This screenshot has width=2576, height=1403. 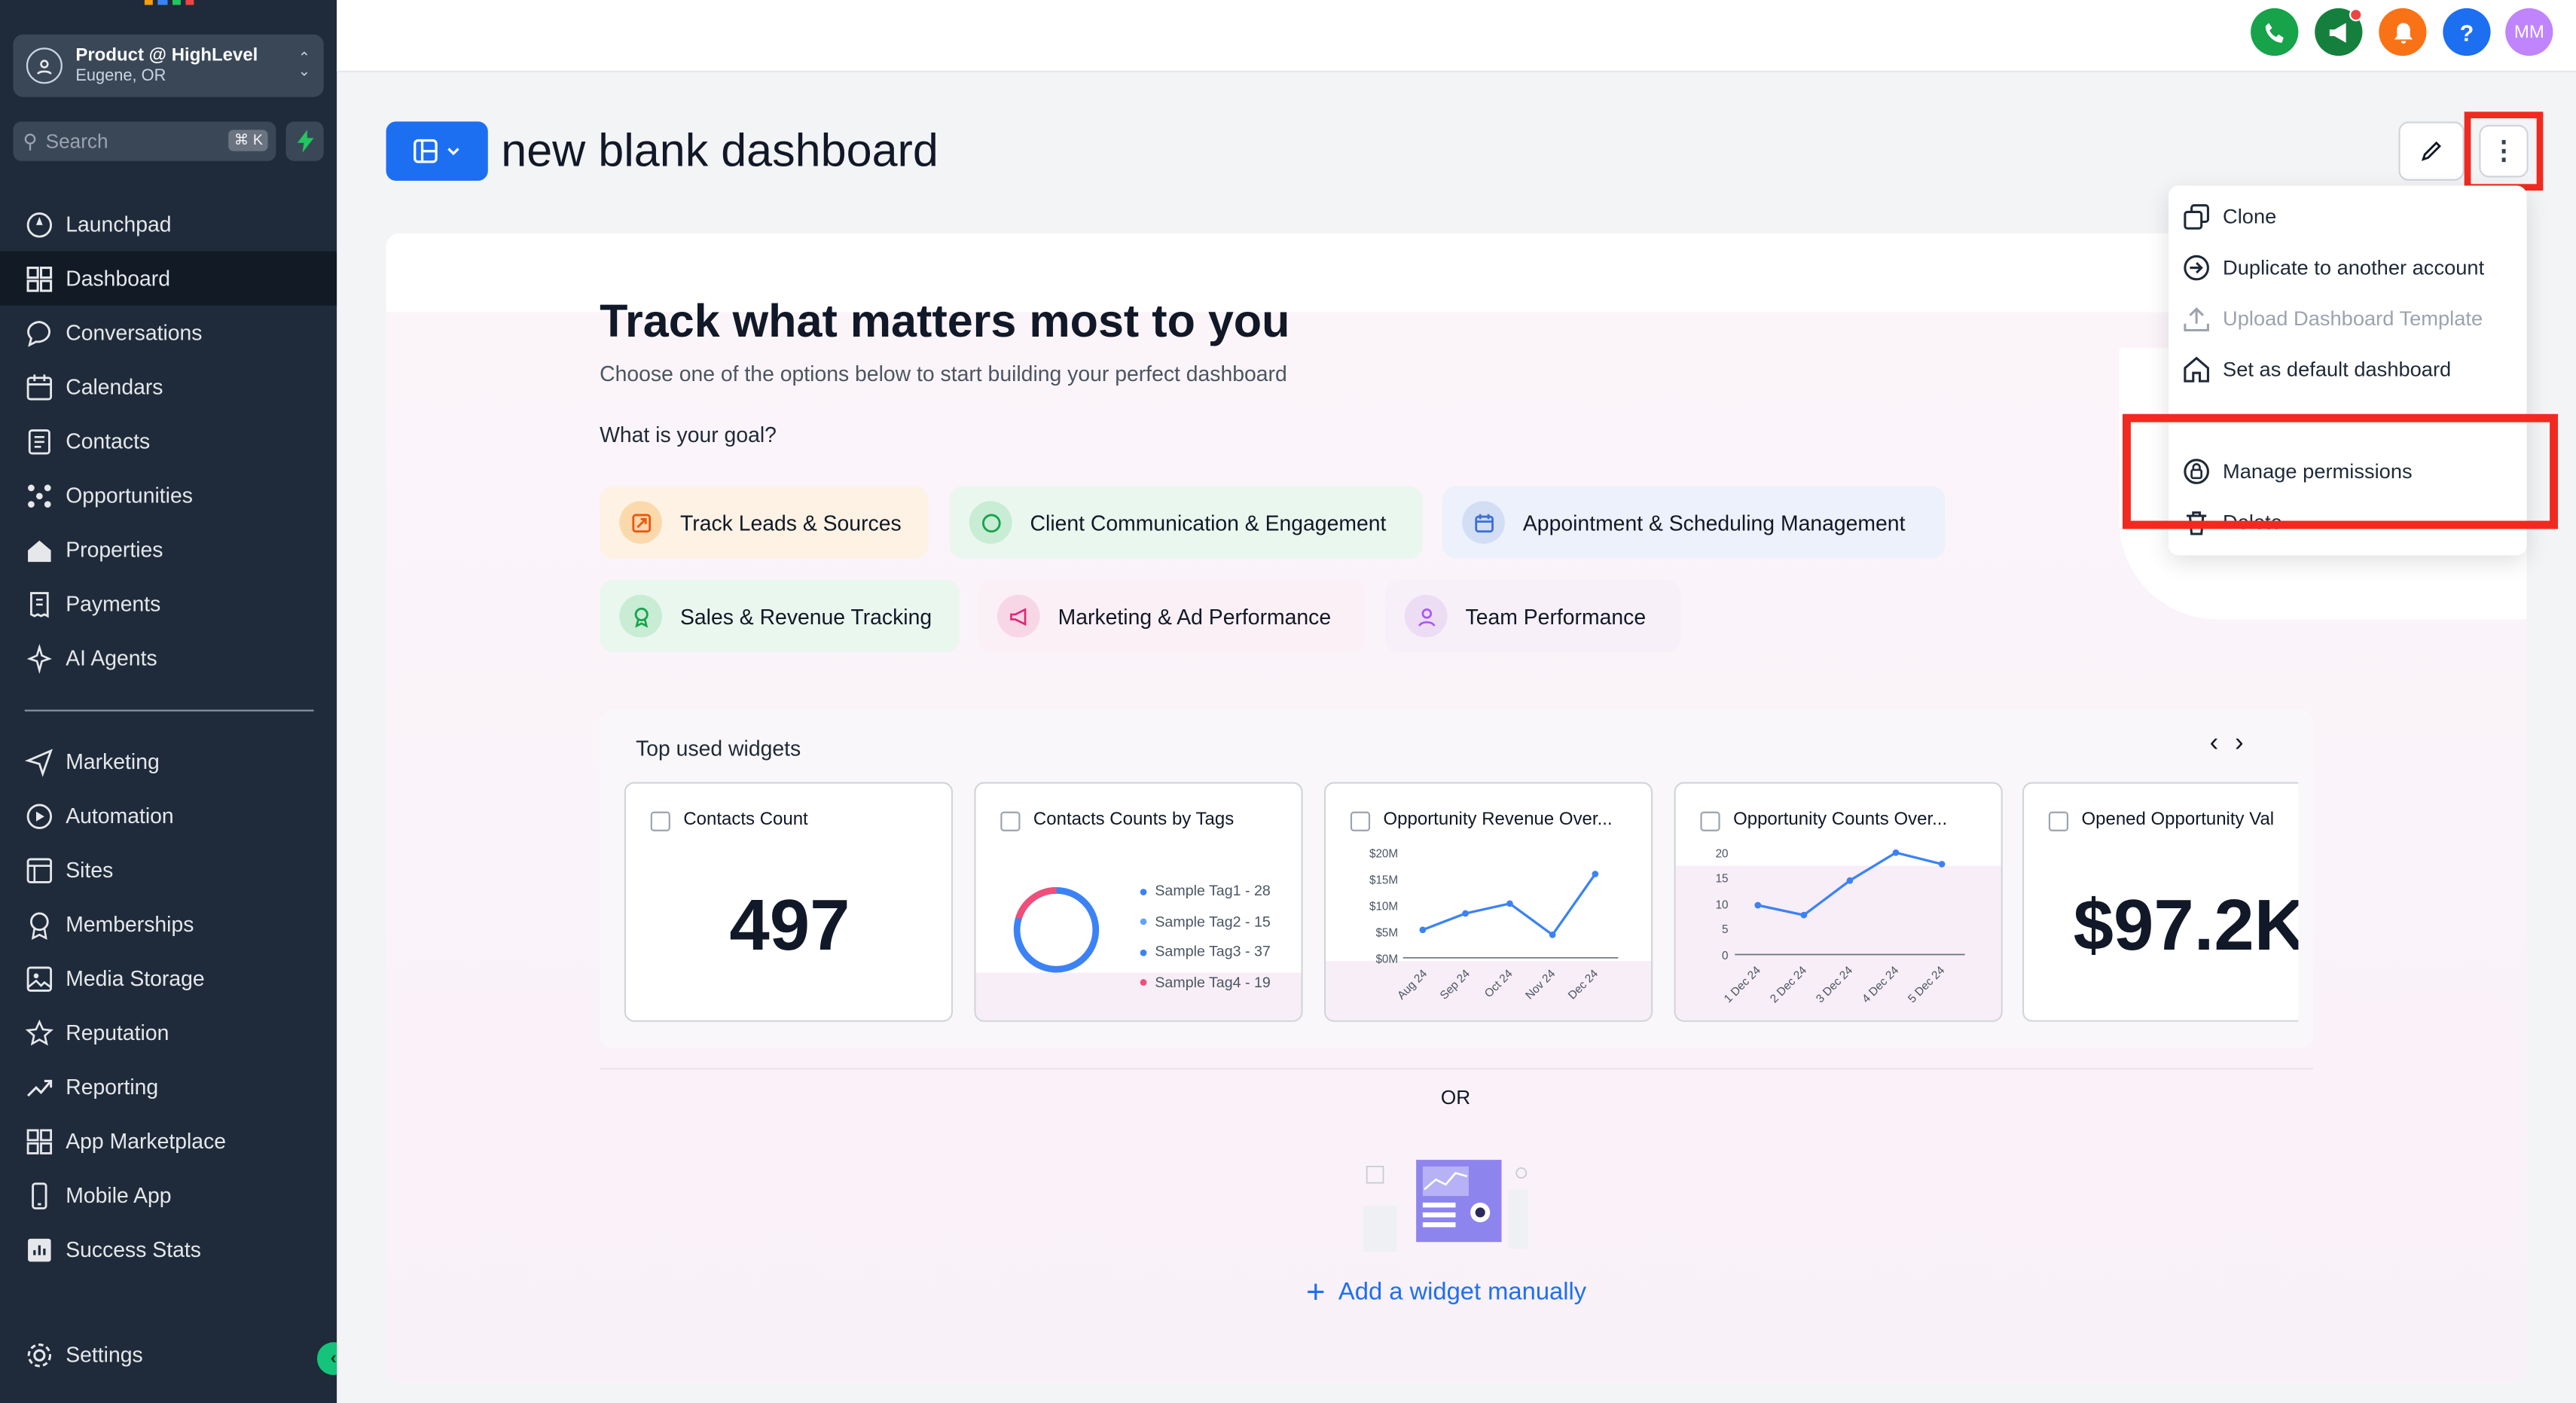 I want to click on leads-icon, so click(x=641, y=522).